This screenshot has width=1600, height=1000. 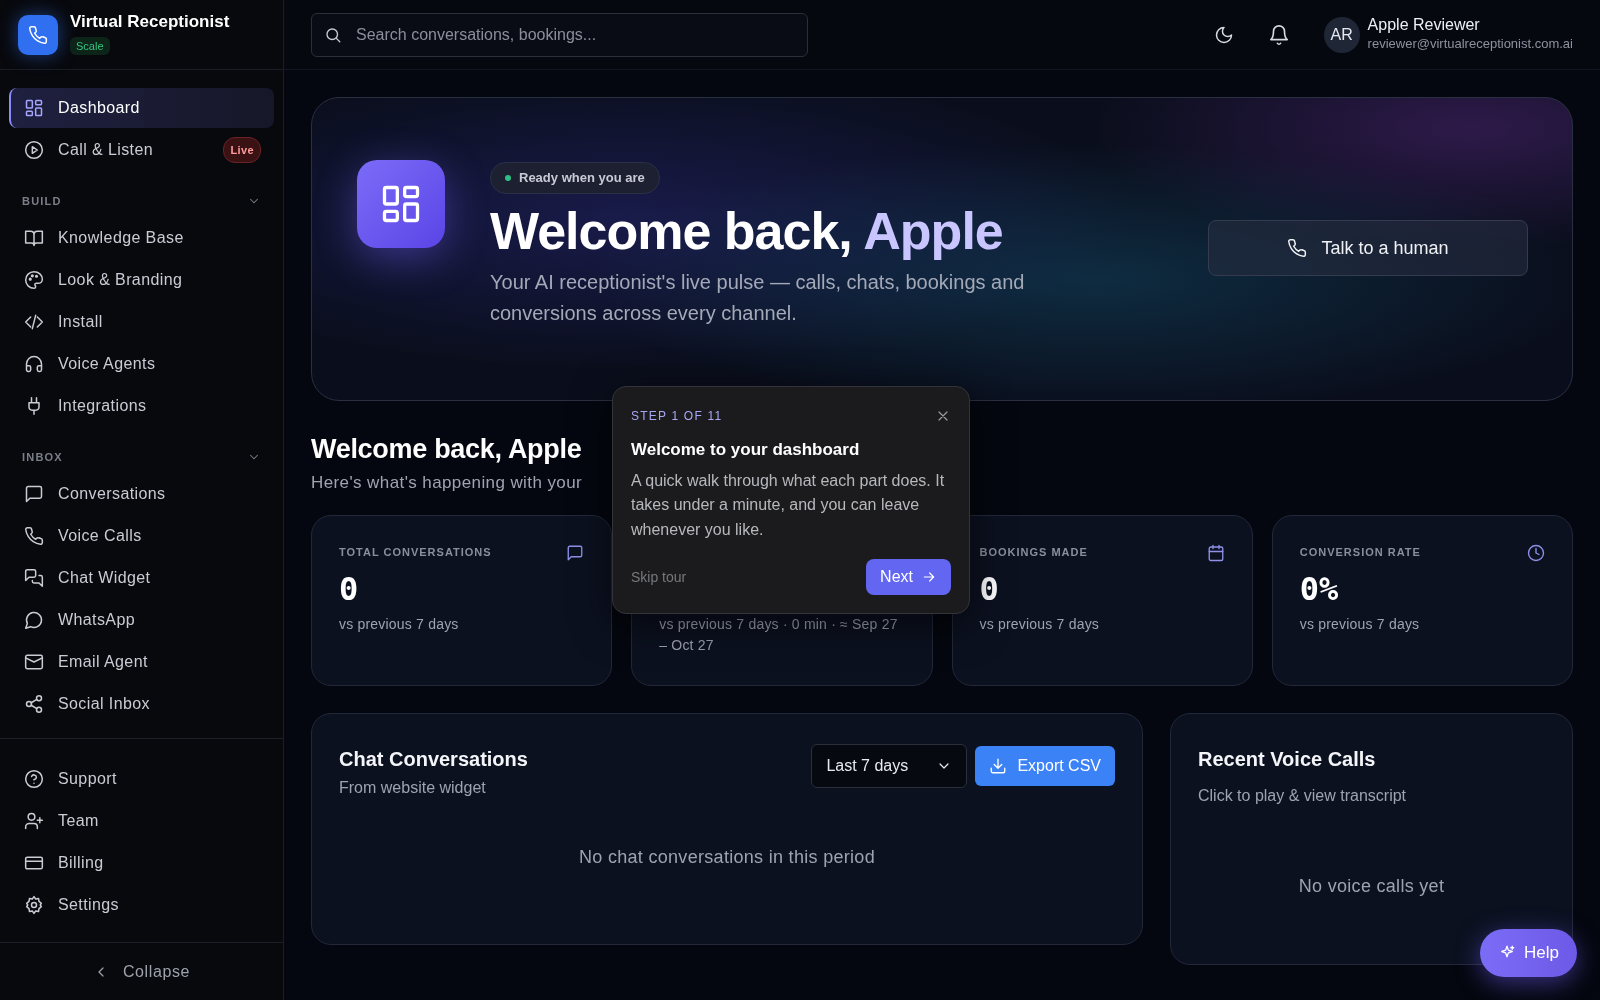 I want to click on export-csv-button: Export CSV, so click(x=1045, y=766).